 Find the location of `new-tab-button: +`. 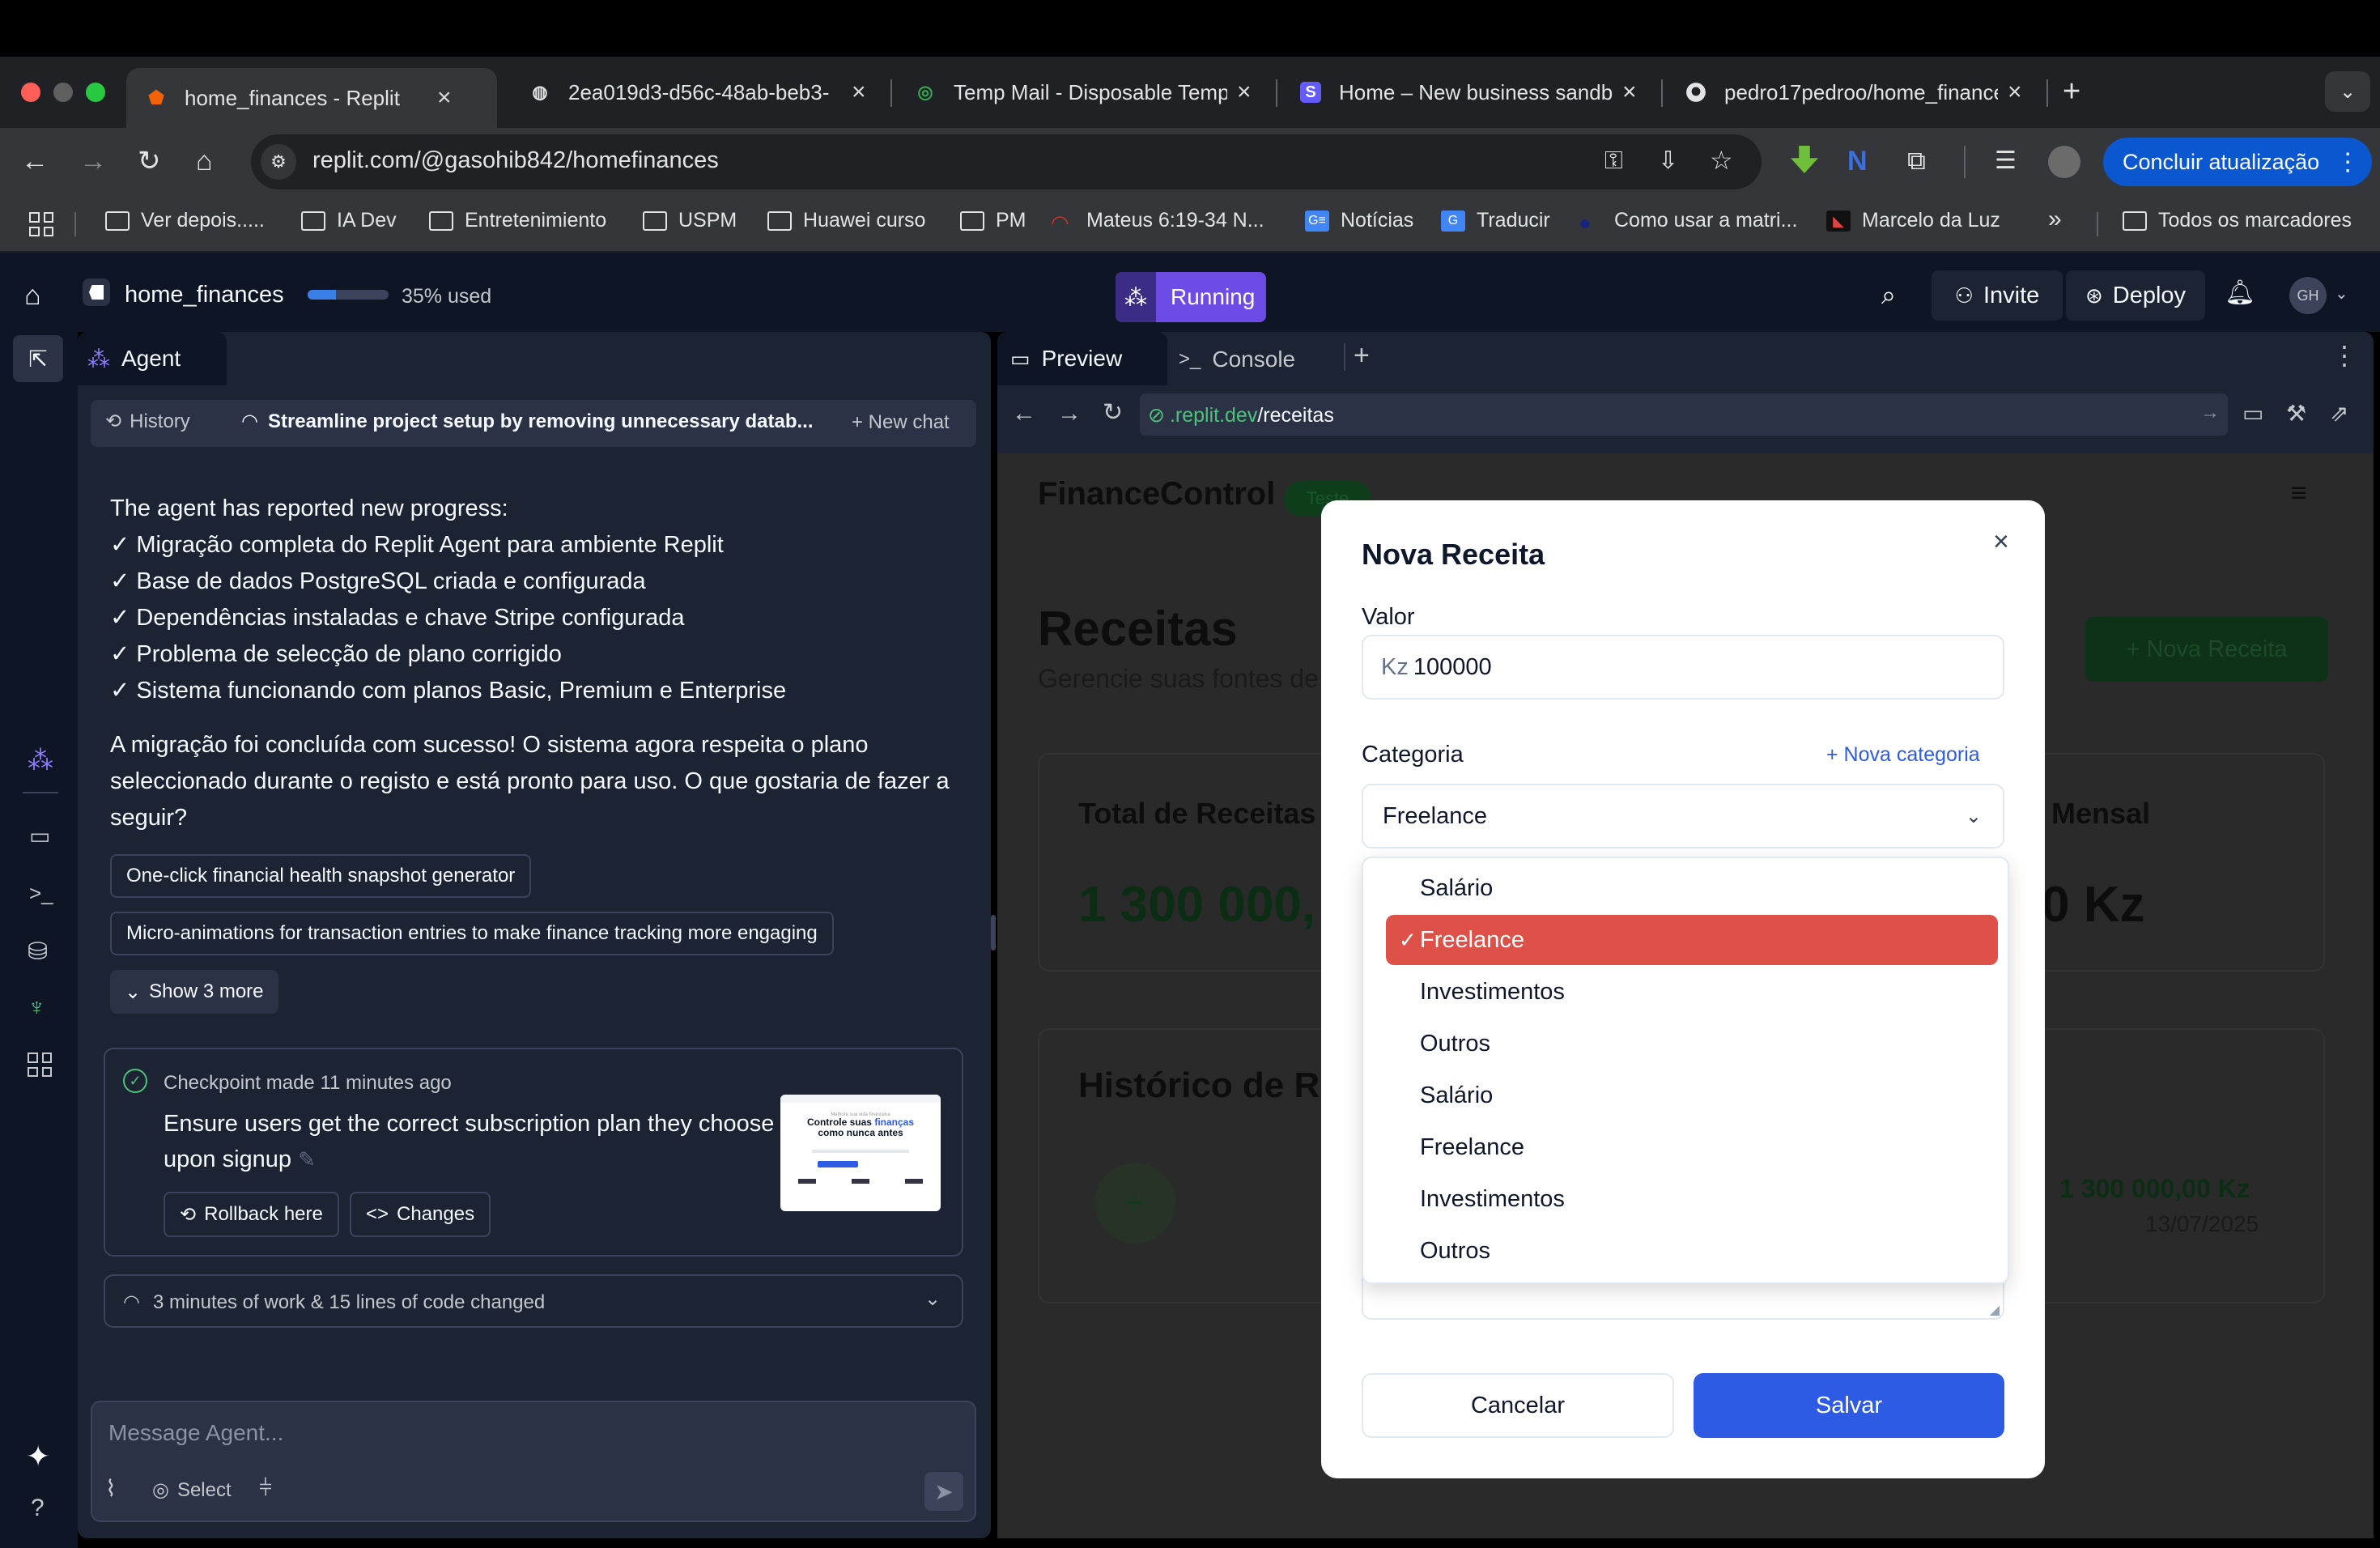

new-tab-button: + is located at coordinates (2071, 92).